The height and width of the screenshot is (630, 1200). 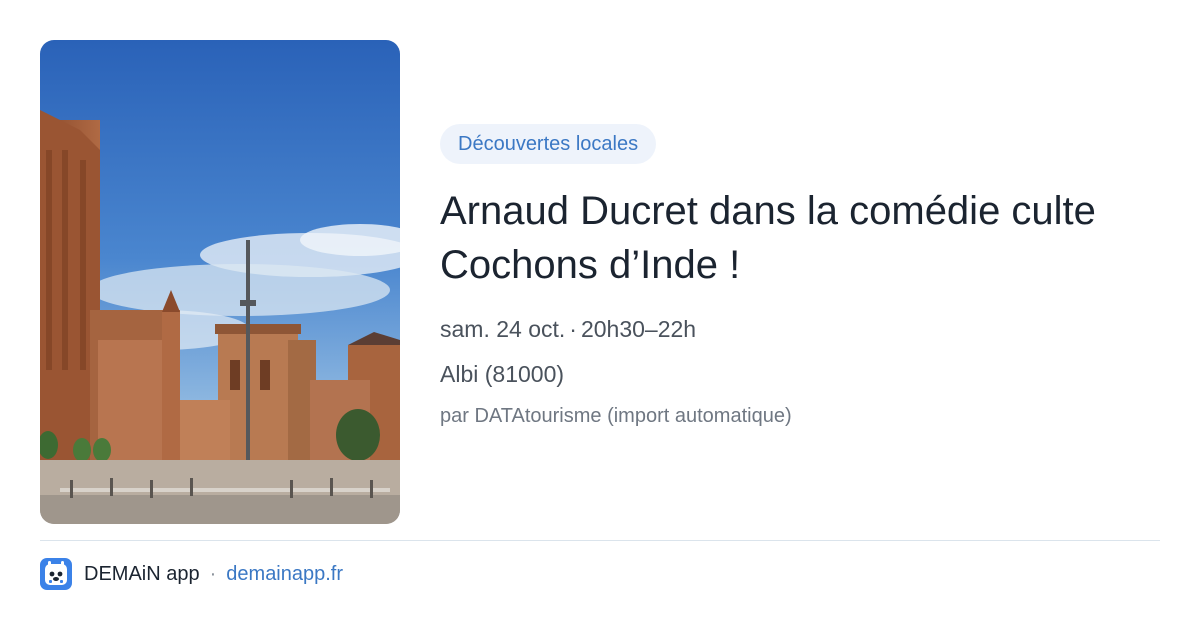 I want to click on event-location: Albi (81000), so click(x=502, y=374).